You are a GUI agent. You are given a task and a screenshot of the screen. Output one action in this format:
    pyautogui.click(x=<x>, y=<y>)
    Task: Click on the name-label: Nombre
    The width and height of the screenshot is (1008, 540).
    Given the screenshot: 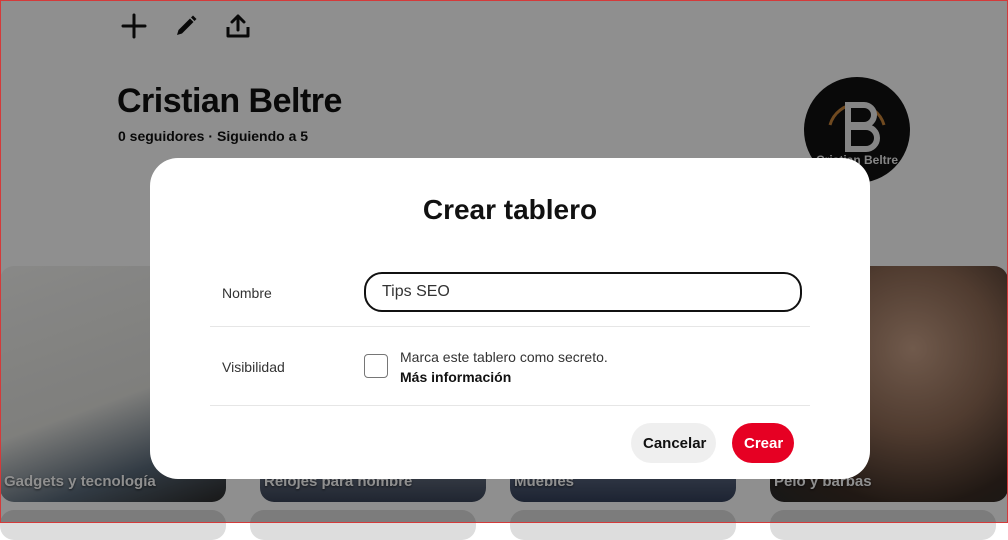 What is the action you would take?
    pyautogui.click(x=247, y=293)
    